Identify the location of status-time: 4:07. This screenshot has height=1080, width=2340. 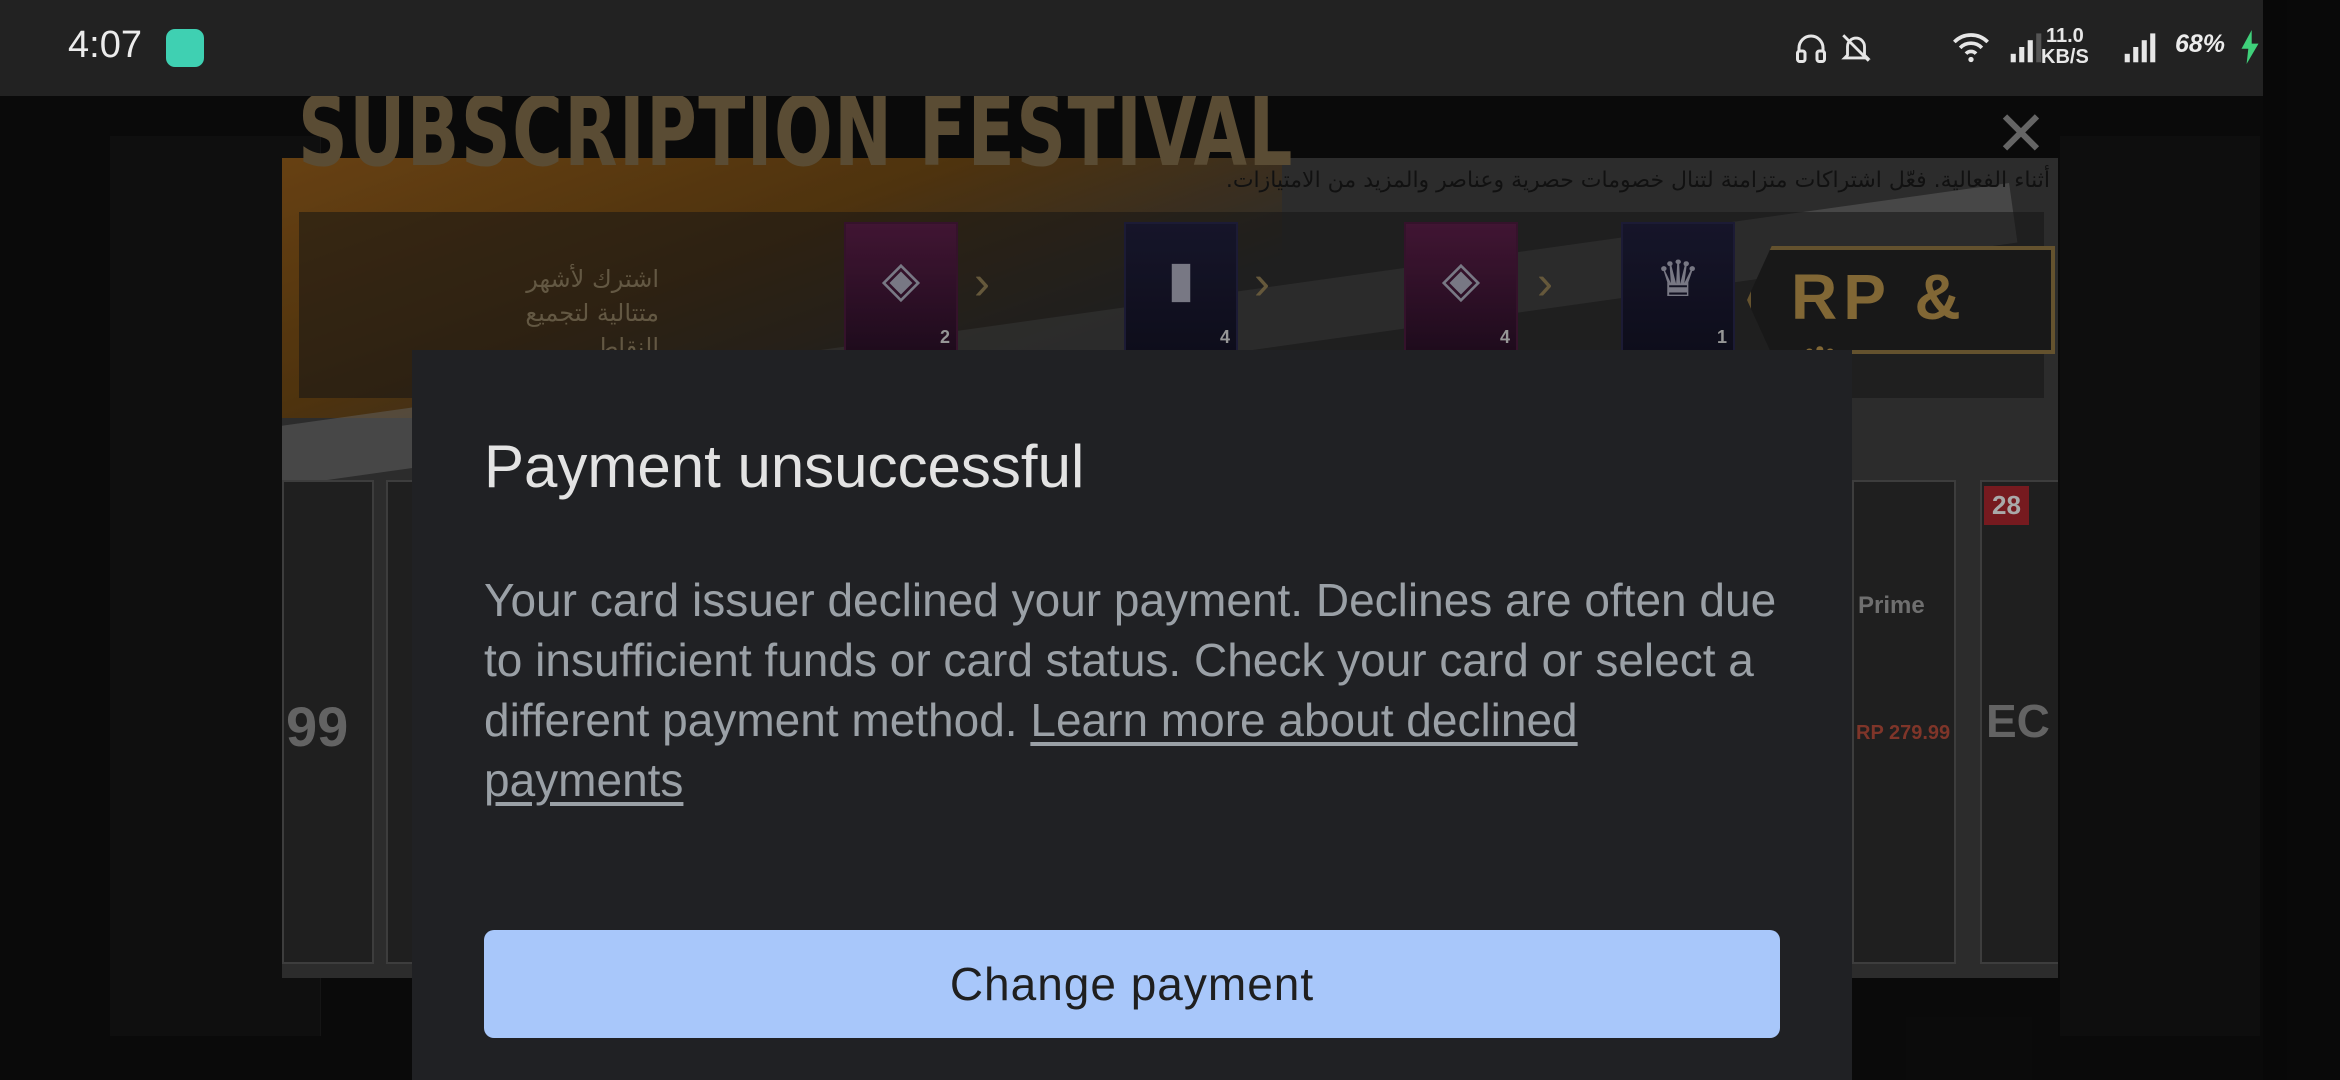
(105, 45).